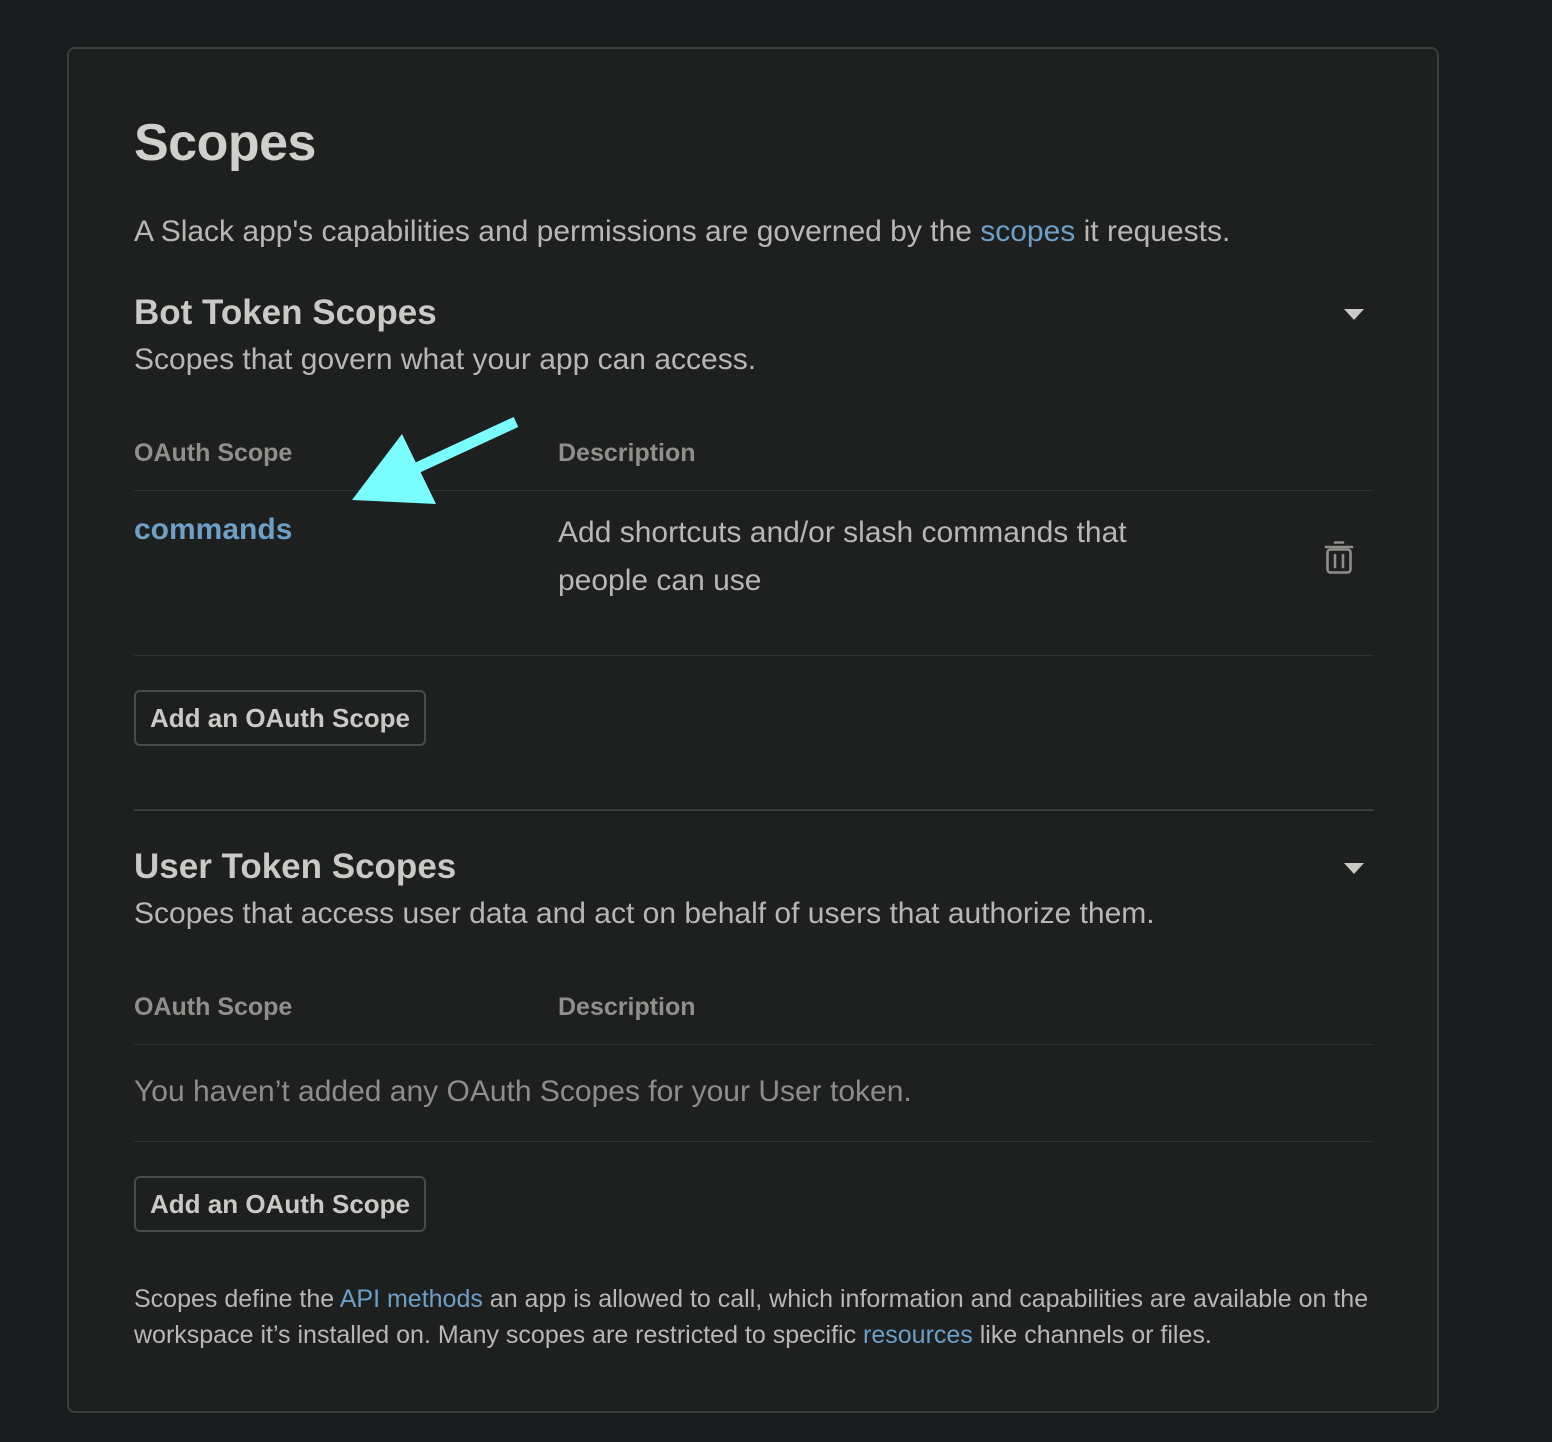  Describe the element at coordinates (213, 1007) in the screenshot. I see `user-col-oauth-scope: OAuth Scope` at that location.